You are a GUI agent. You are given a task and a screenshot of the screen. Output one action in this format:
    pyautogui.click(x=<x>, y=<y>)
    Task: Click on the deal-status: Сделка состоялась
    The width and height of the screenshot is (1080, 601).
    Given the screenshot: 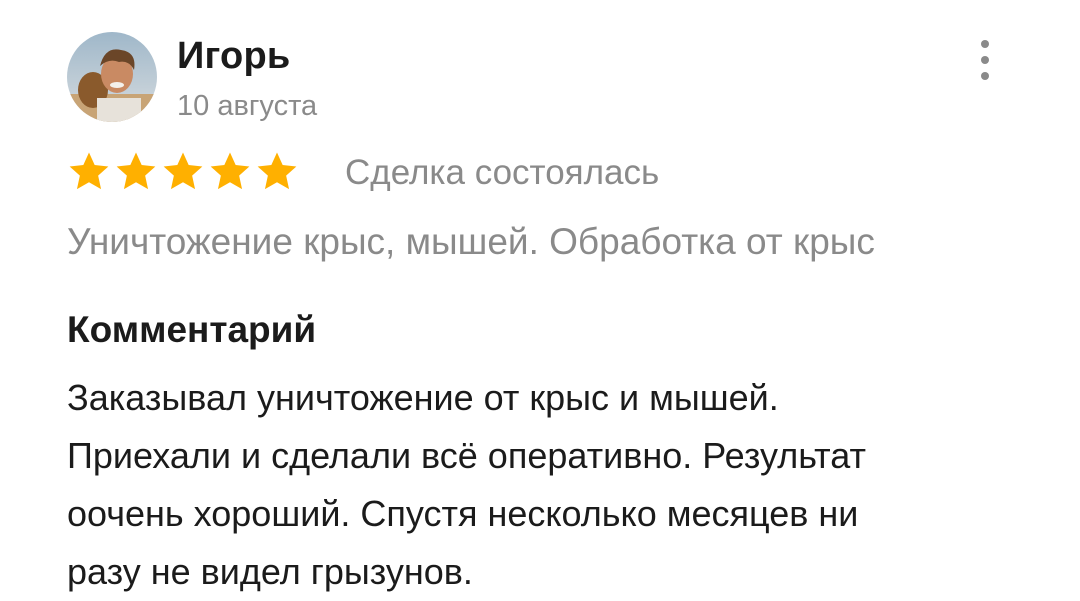 What is the action you would take?
    pyautogui.click(x=502, y=172)
    